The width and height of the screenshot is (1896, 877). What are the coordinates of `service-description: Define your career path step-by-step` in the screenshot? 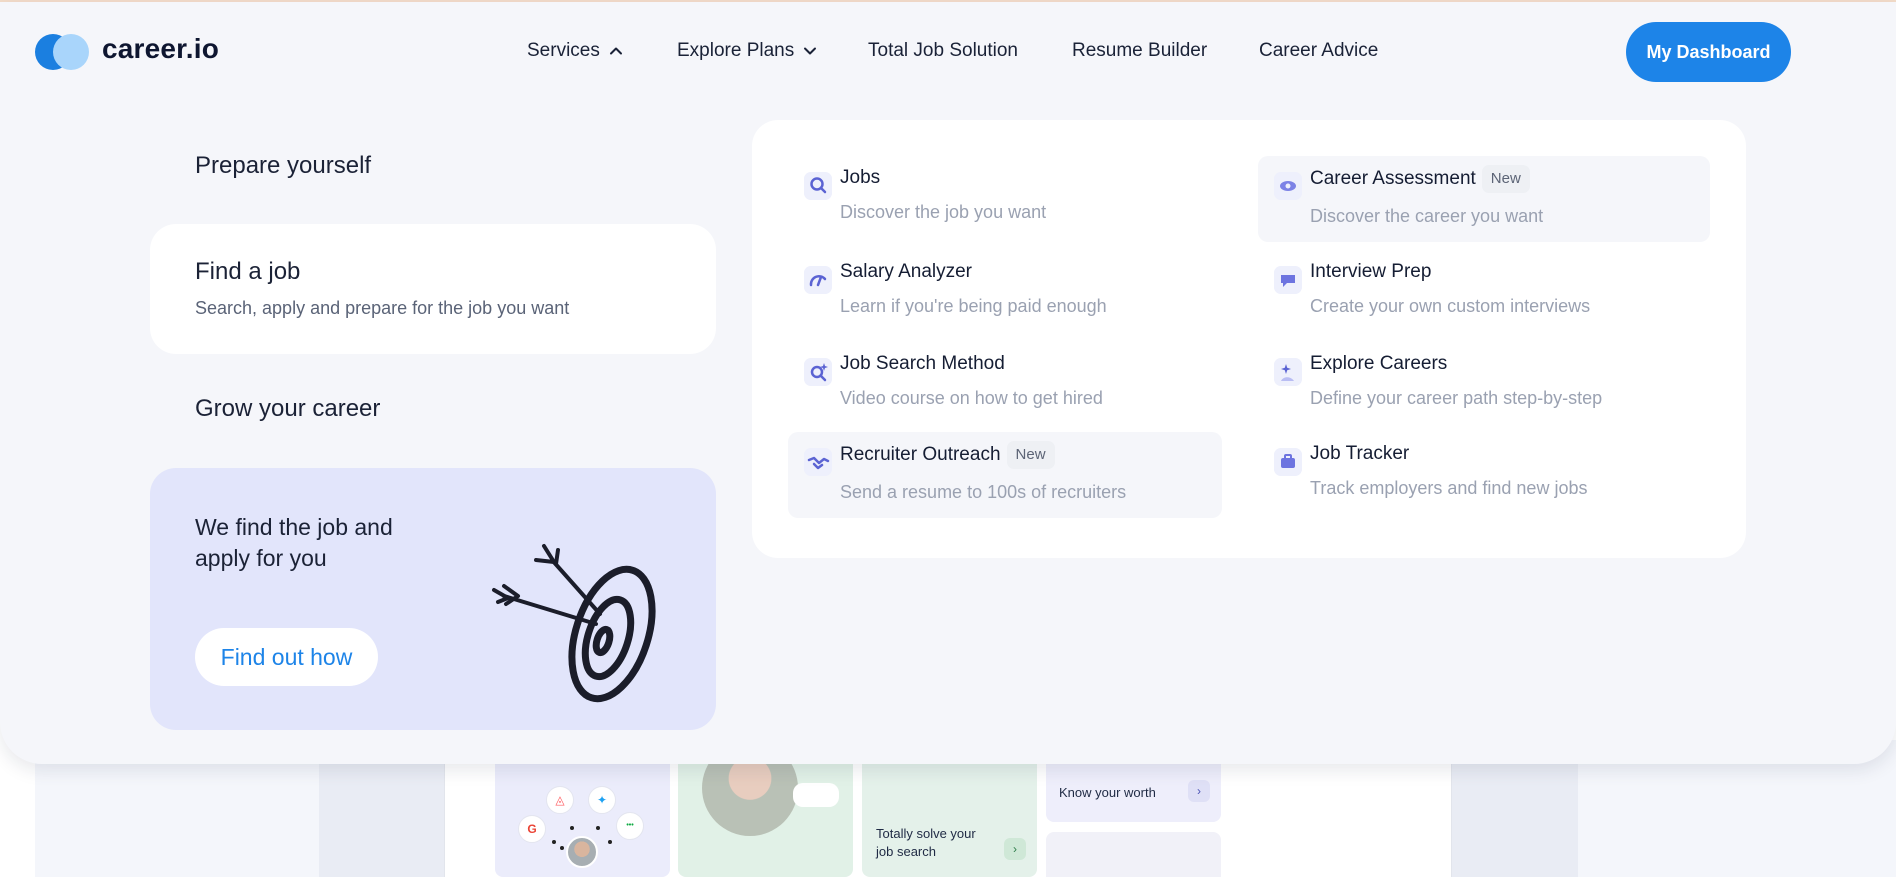 It's located at (1456, 398).